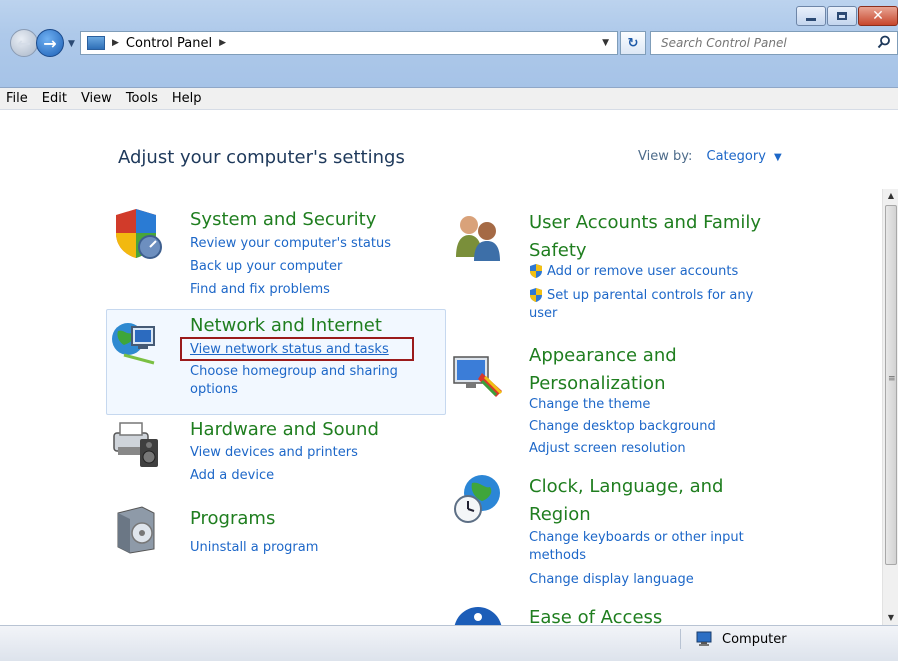  What do you see at coordinates (639, 501) in the screenshot?
I see `category-clock-language: Clock, Language, and Region` at bounding box center [639, 501].